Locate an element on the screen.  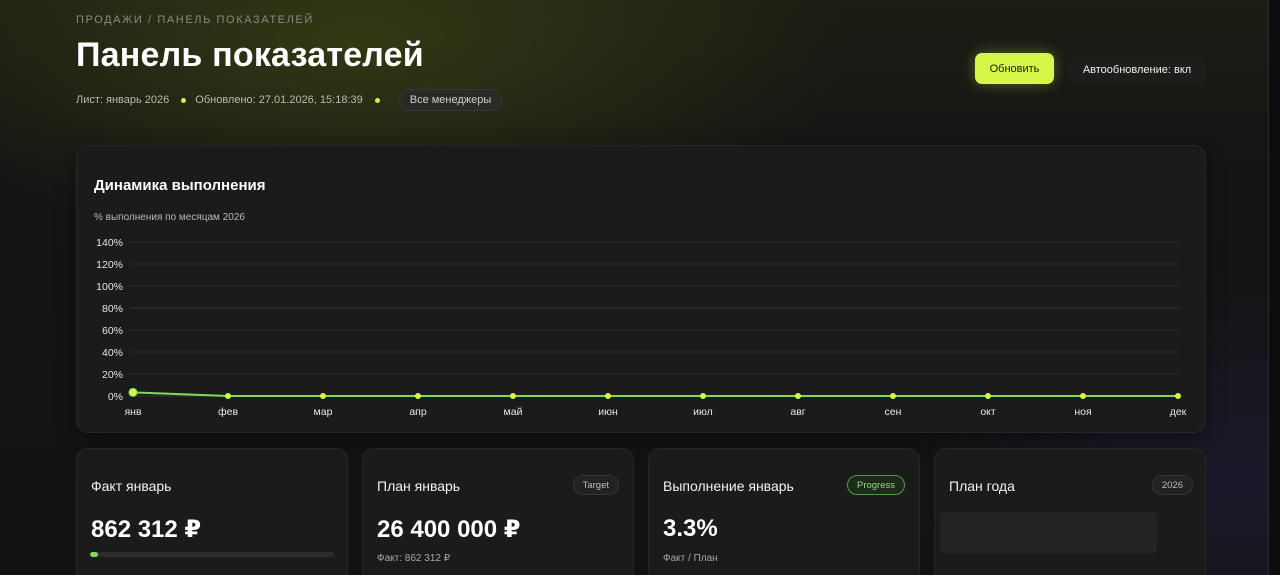
refresh-button: Обновить is located at coordinates (1014, 68).